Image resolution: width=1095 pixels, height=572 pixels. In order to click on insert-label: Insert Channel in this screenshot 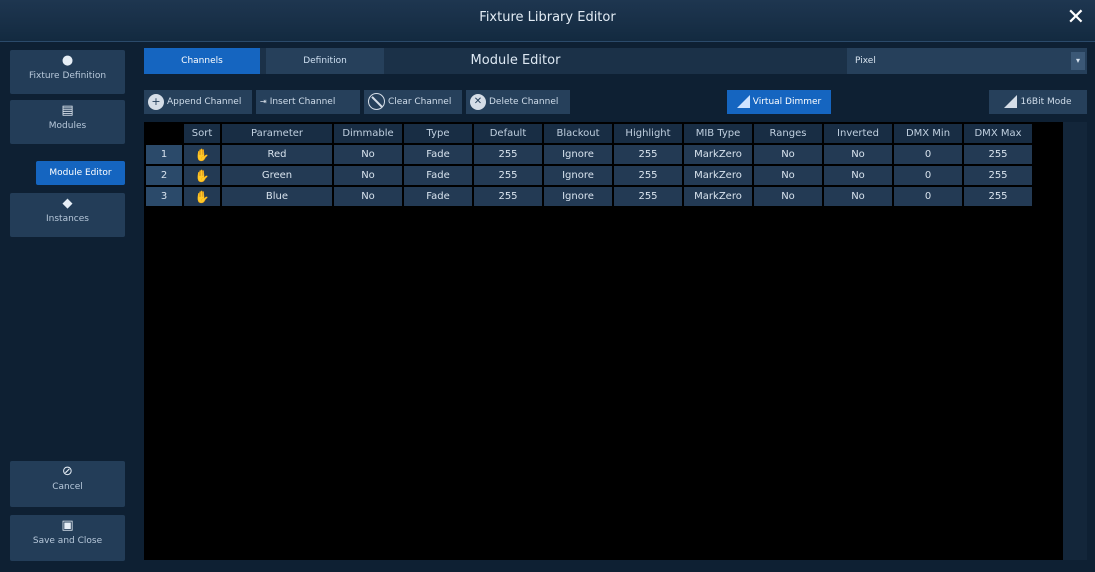, I will do `click(302, 102)`.